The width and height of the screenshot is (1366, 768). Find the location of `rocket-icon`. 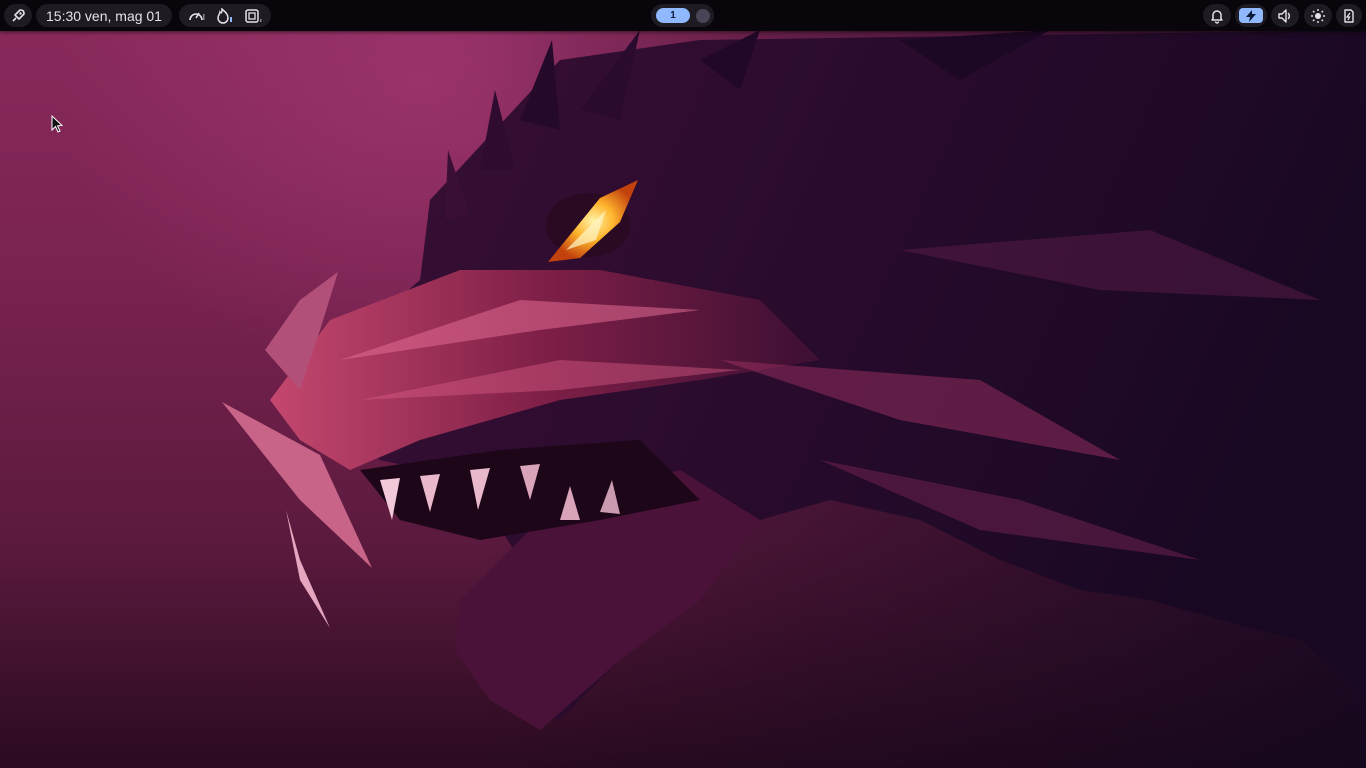

rocket-icon is located at coordinates (18, 15).